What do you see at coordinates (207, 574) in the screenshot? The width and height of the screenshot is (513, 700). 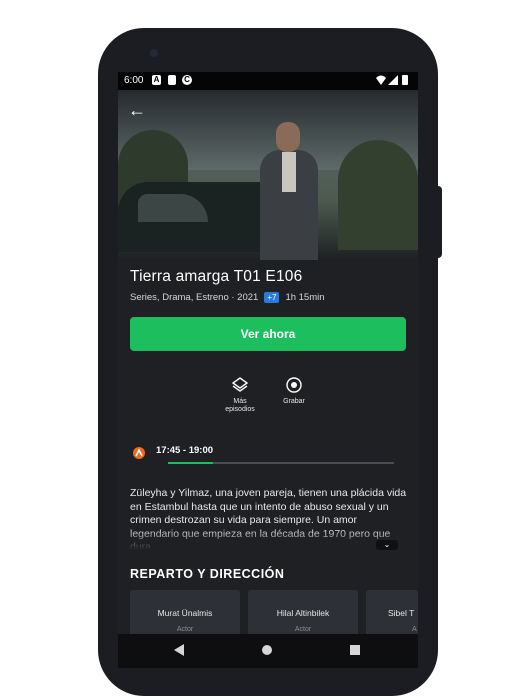 I see `cast-section-title: REPARTO Y DIRECCIÓN` at bounding box center [207, 574].